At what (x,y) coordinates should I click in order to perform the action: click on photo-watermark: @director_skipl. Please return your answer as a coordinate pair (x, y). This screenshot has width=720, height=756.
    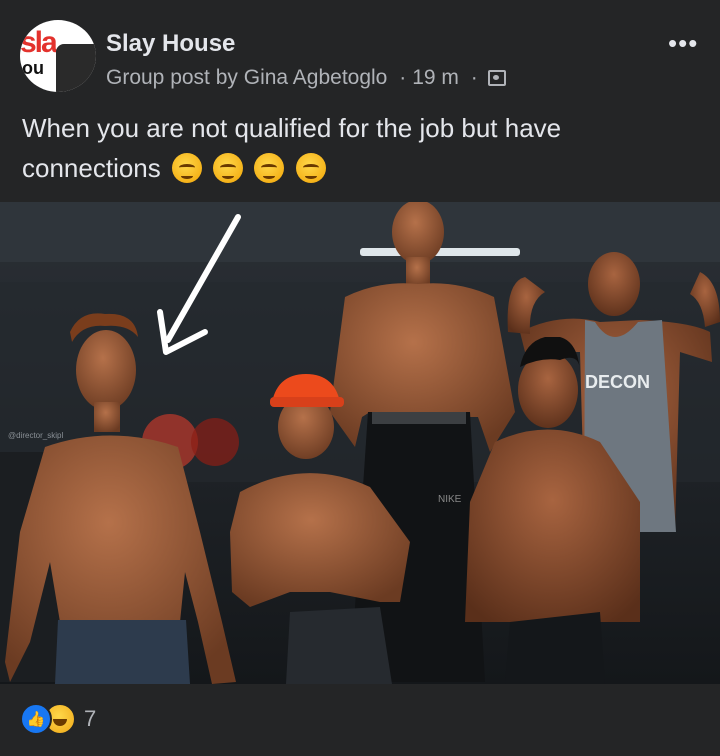
    Looking at the image, I should click on (35, 435).